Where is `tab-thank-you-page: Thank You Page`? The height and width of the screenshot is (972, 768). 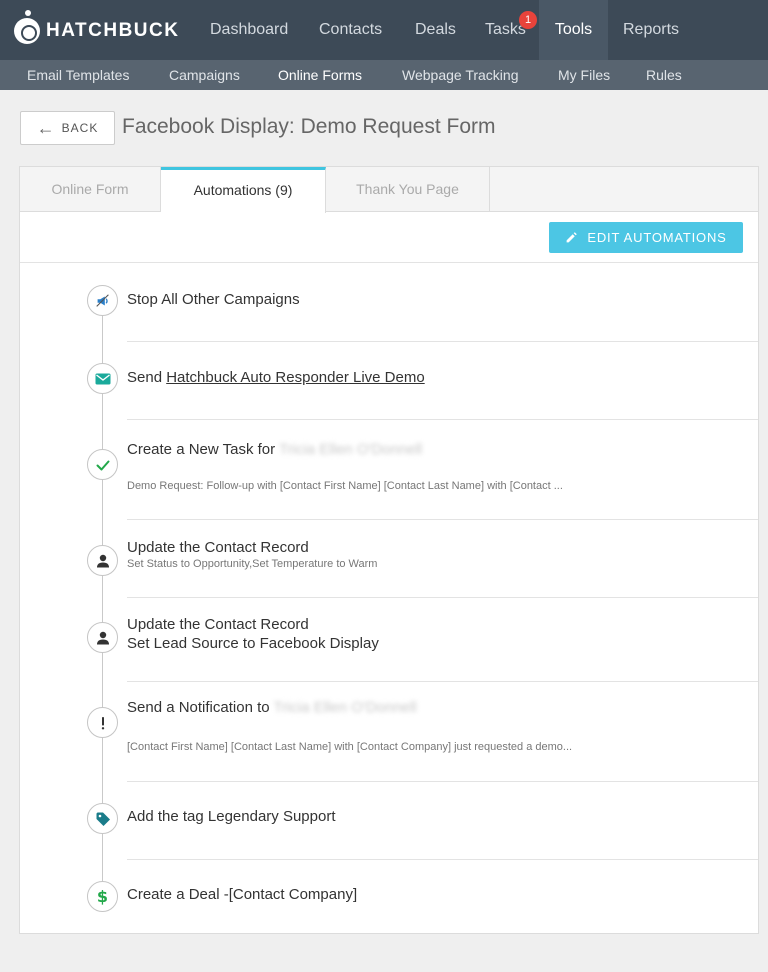 tab-thank-you-page: Thank You Page is located at coordinates (408, 189).